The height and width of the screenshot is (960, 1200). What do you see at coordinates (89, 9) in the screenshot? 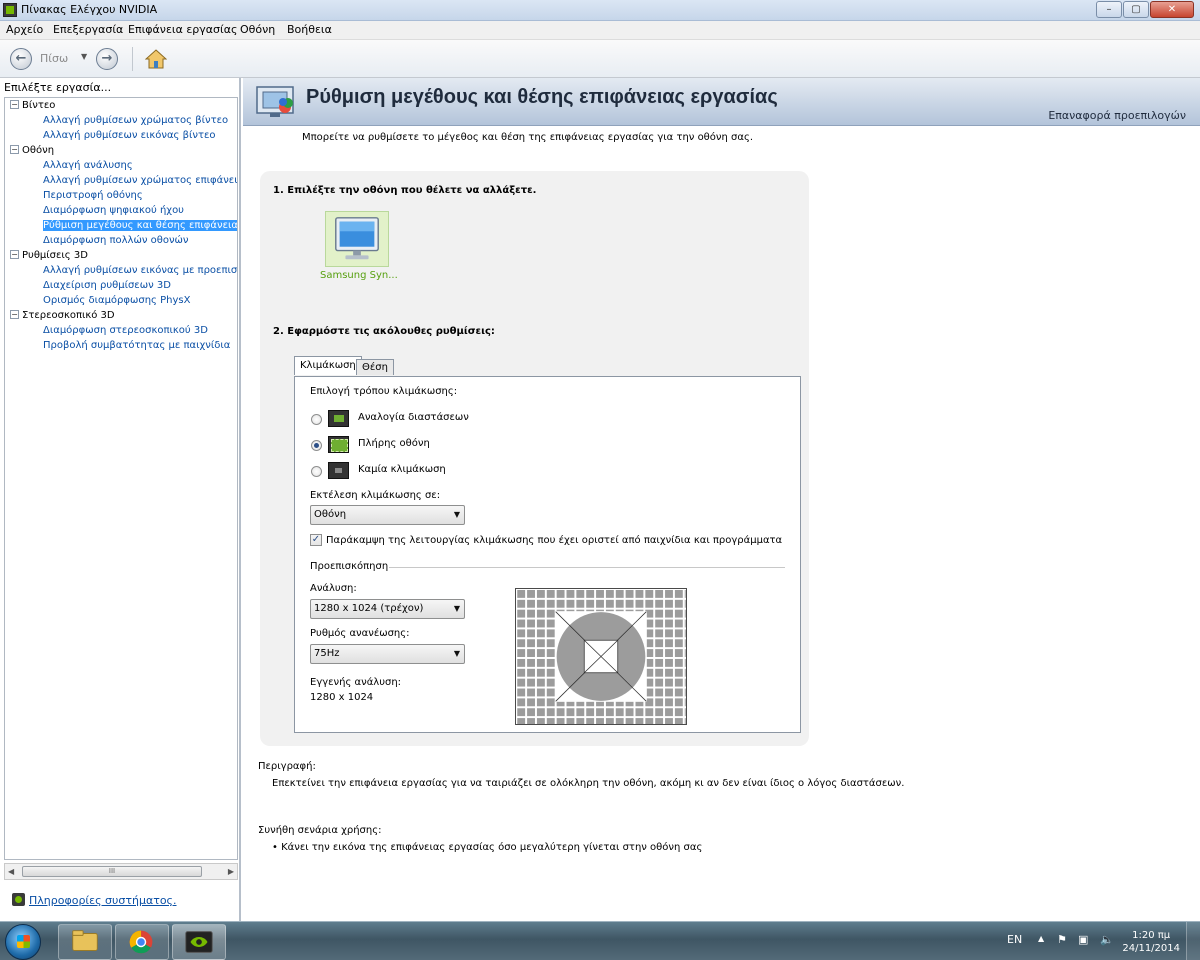
I see `window-title: Πίνακας Ελέγχου NVIDIA` at bounding box center [89, 9].